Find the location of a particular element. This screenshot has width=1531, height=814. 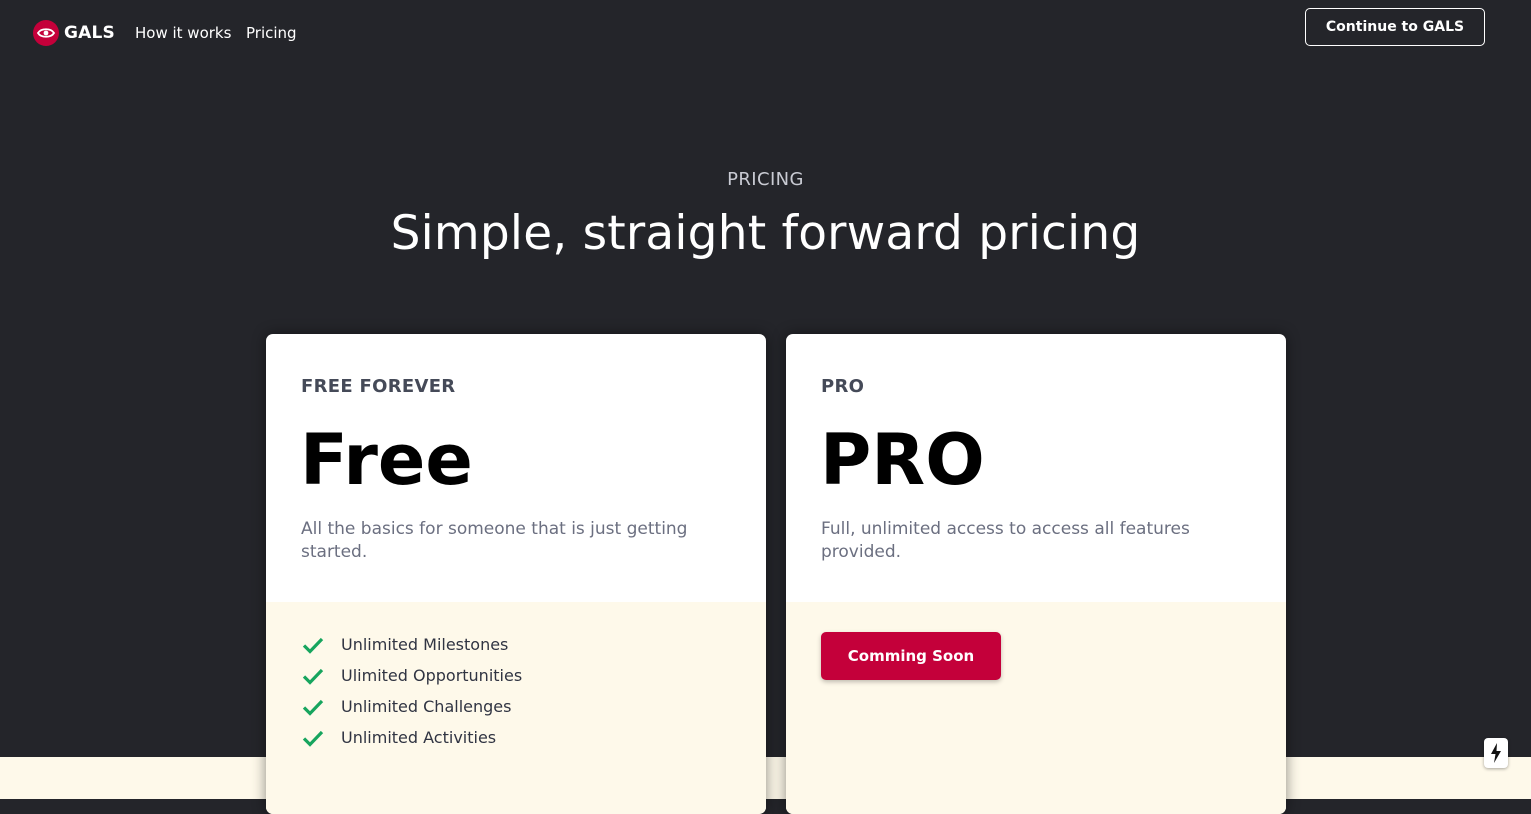

nav-link-pricing: Pricing is located at coordinates (271, 33).